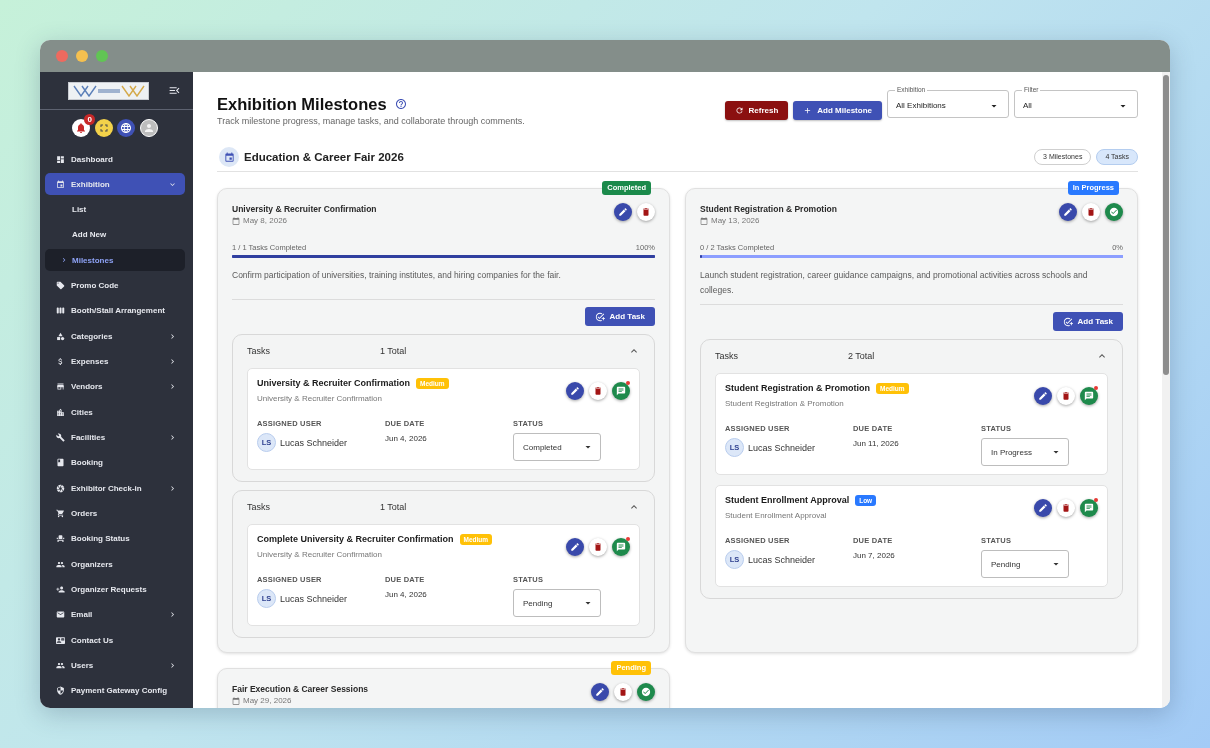 This screenshot has height=748, width=1210. I want to click on language-button, so click(126, 127).